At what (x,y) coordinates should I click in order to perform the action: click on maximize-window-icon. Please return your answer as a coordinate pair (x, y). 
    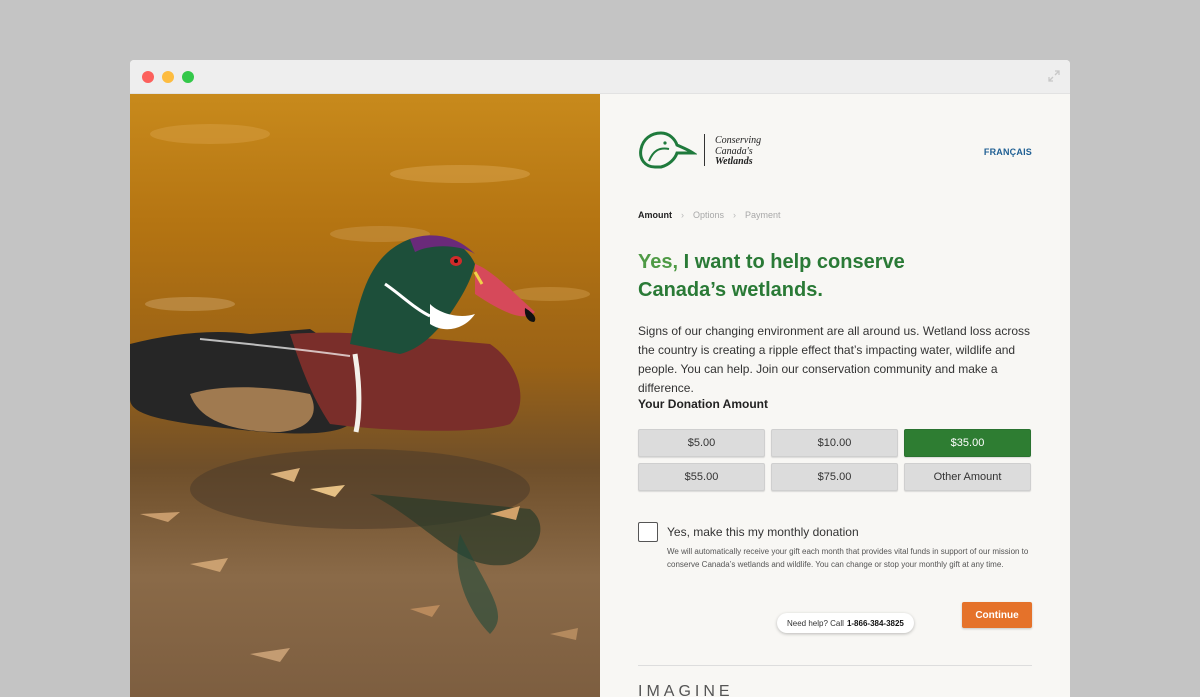
    Looking at the image, I should click on (188, 77).